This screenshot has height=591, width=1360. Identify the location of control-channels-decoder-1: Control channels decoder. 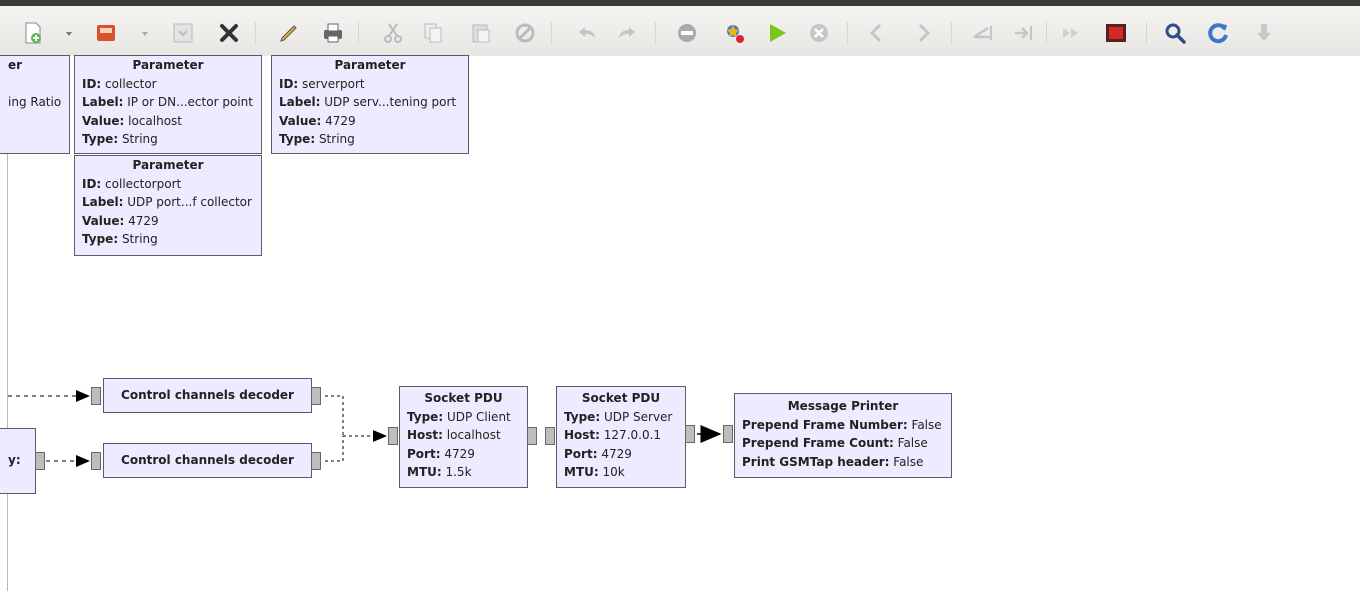
(207, 395).